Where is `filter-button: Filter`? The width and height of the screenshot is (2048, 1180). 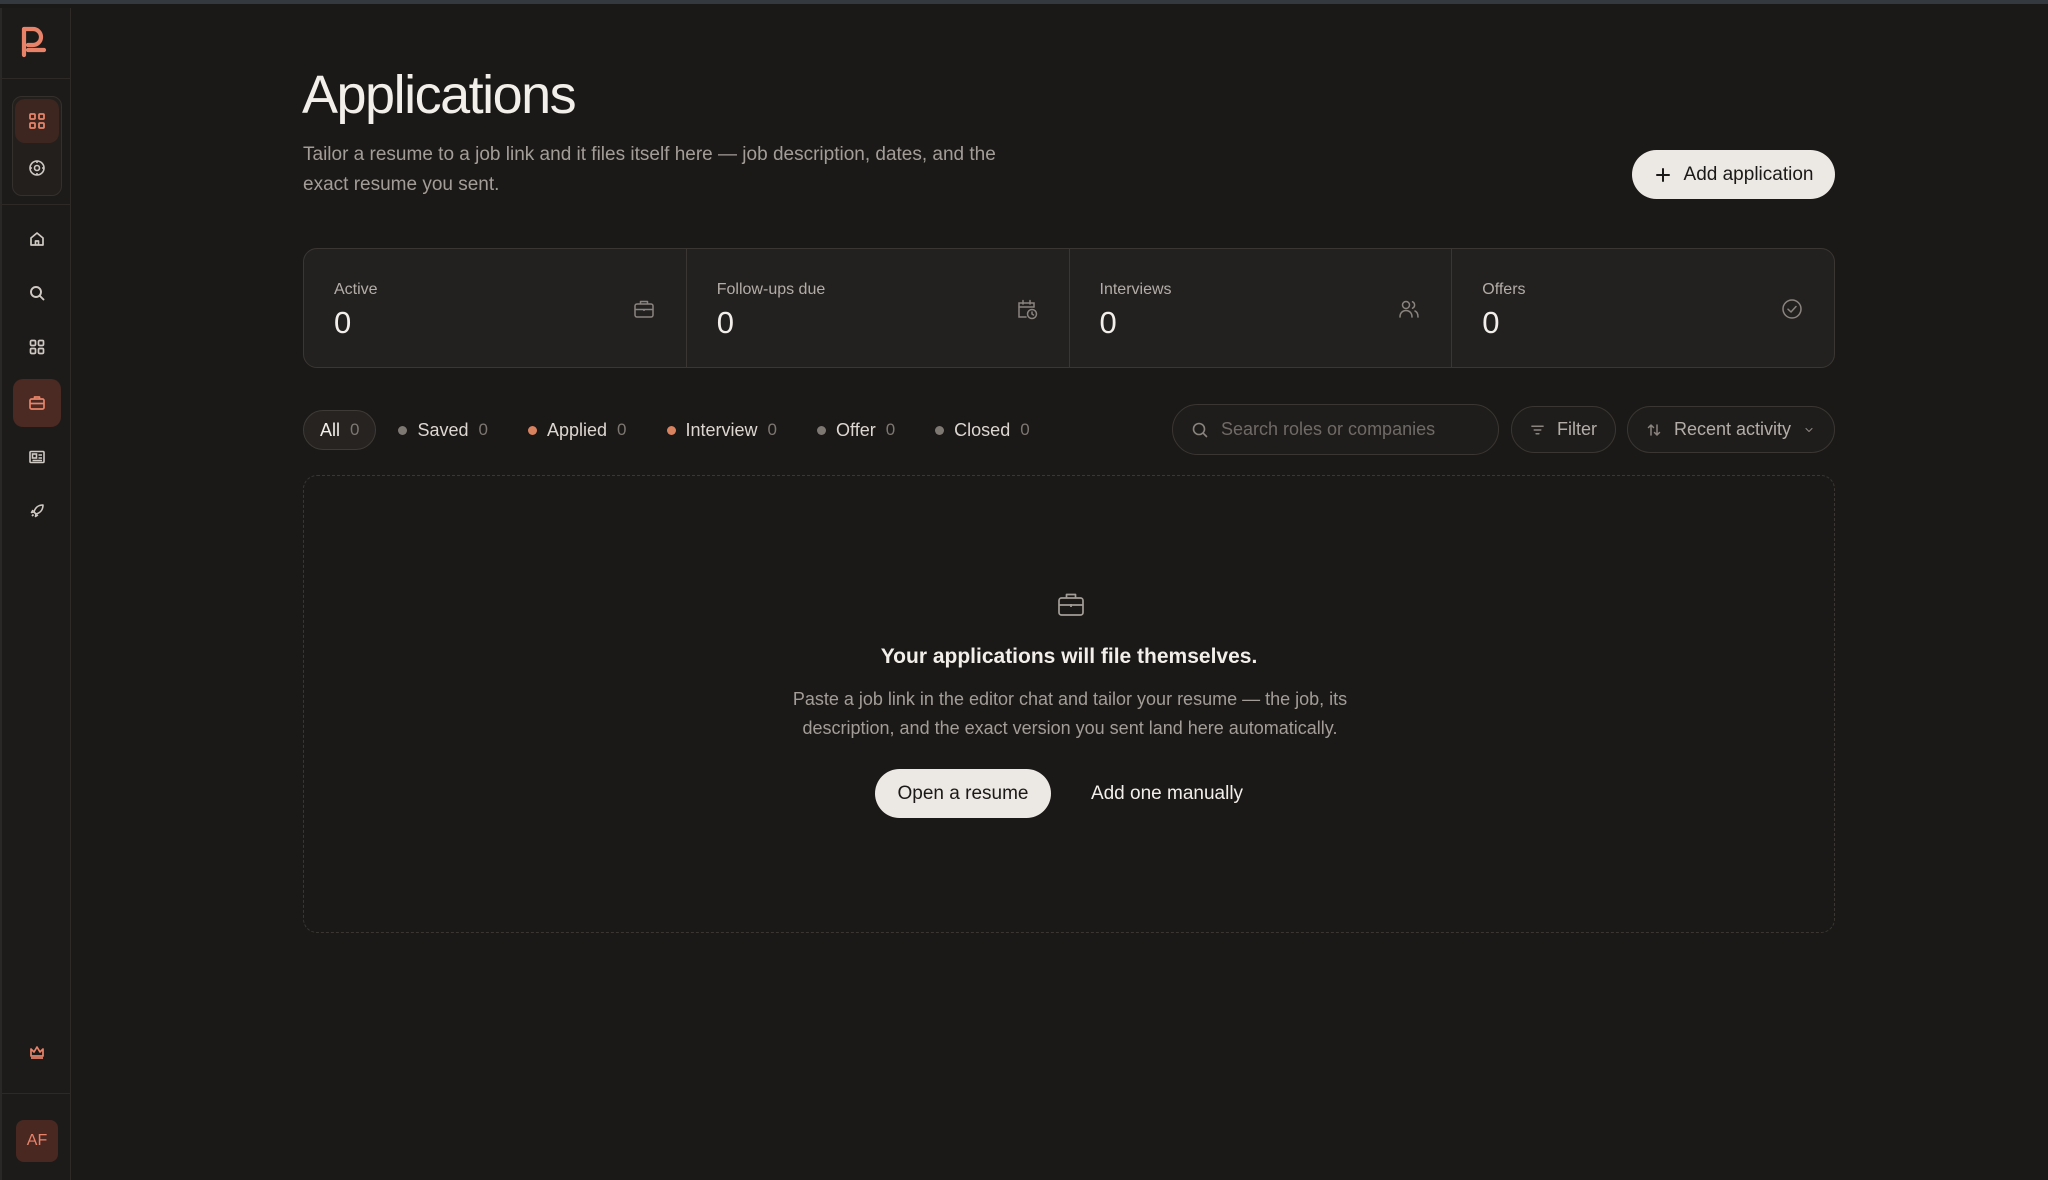
filter-button: Filter is located at coordinates (1563, 429).